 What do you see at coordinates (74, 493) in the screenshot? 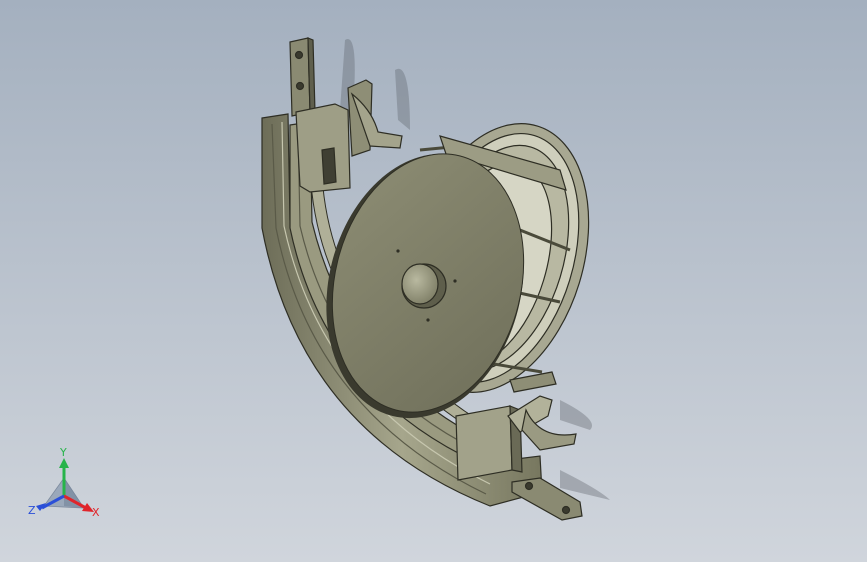
I see `triad-plane-shade` at bounding box center [74, 493].